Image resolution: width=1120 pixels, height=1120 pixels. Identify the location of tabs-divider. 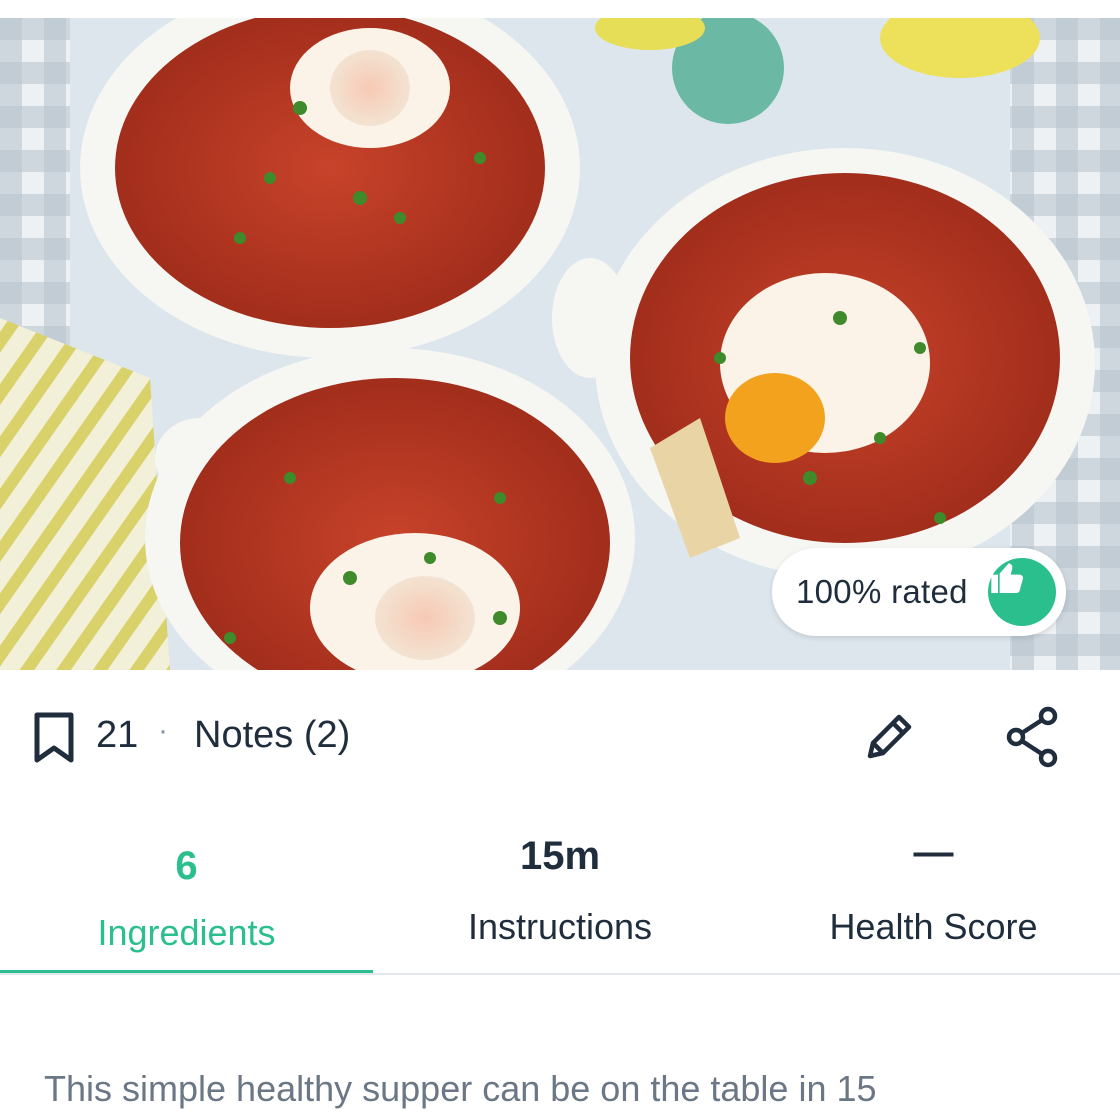
(560, 974).